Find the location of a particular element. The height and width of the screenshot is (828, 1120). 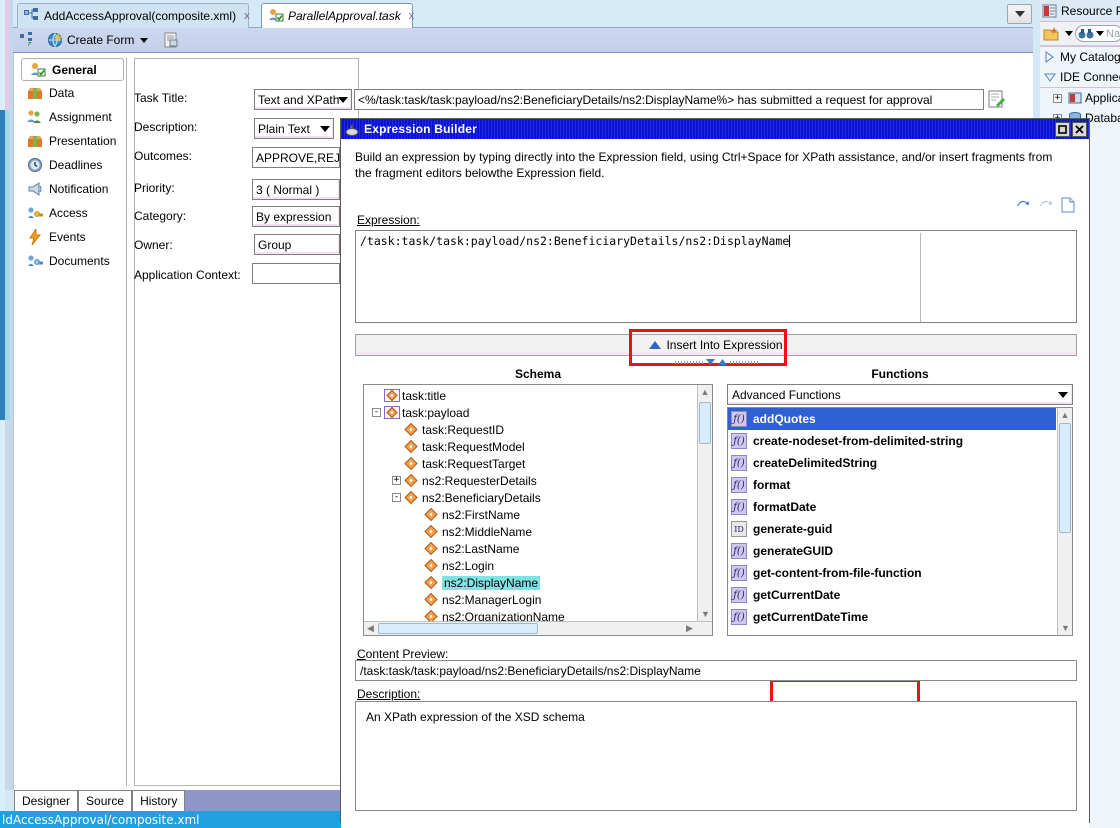

element-bracket-icon is located at coordinates (392, 395).